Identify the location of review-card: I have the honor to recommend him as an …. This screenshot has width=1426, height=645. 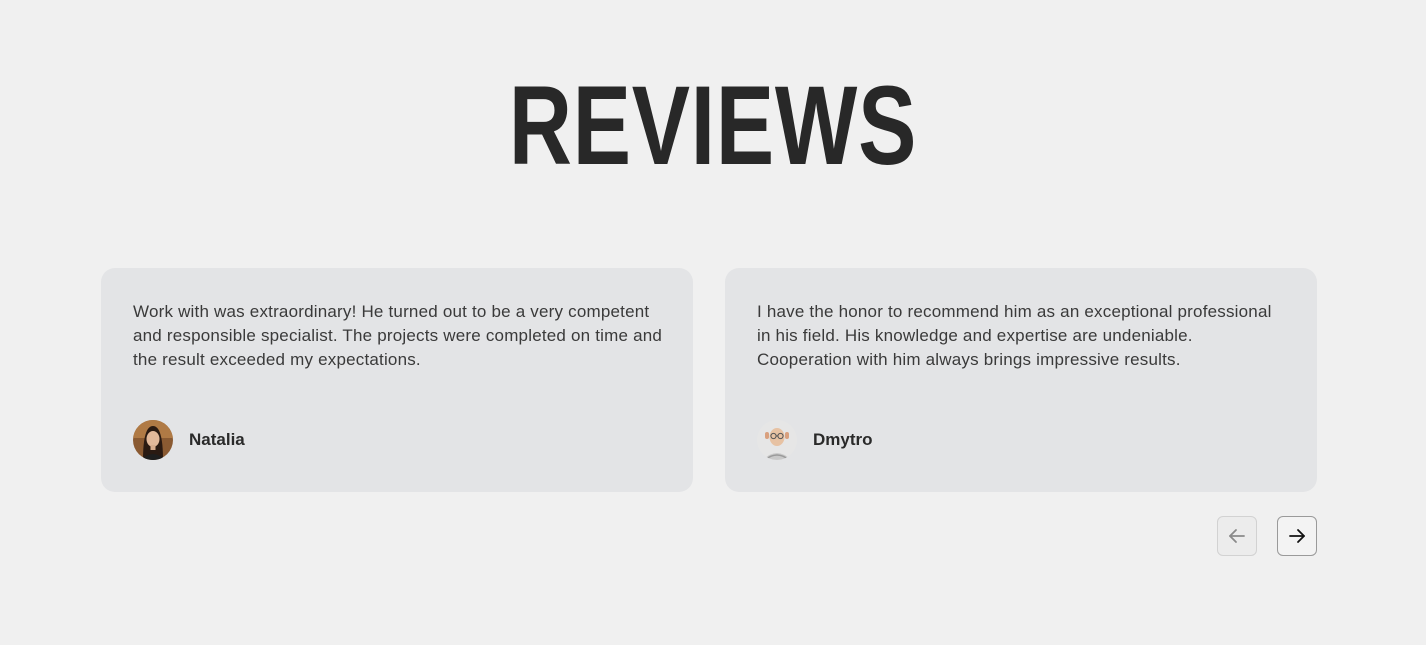
(1021, 380).